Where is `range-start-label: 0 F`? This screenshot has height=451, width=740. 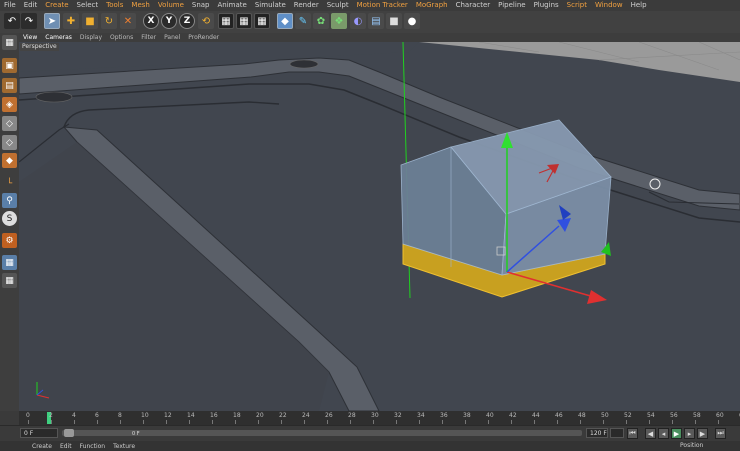 range-start-label: 0 F is located at coordinates (136, 434).